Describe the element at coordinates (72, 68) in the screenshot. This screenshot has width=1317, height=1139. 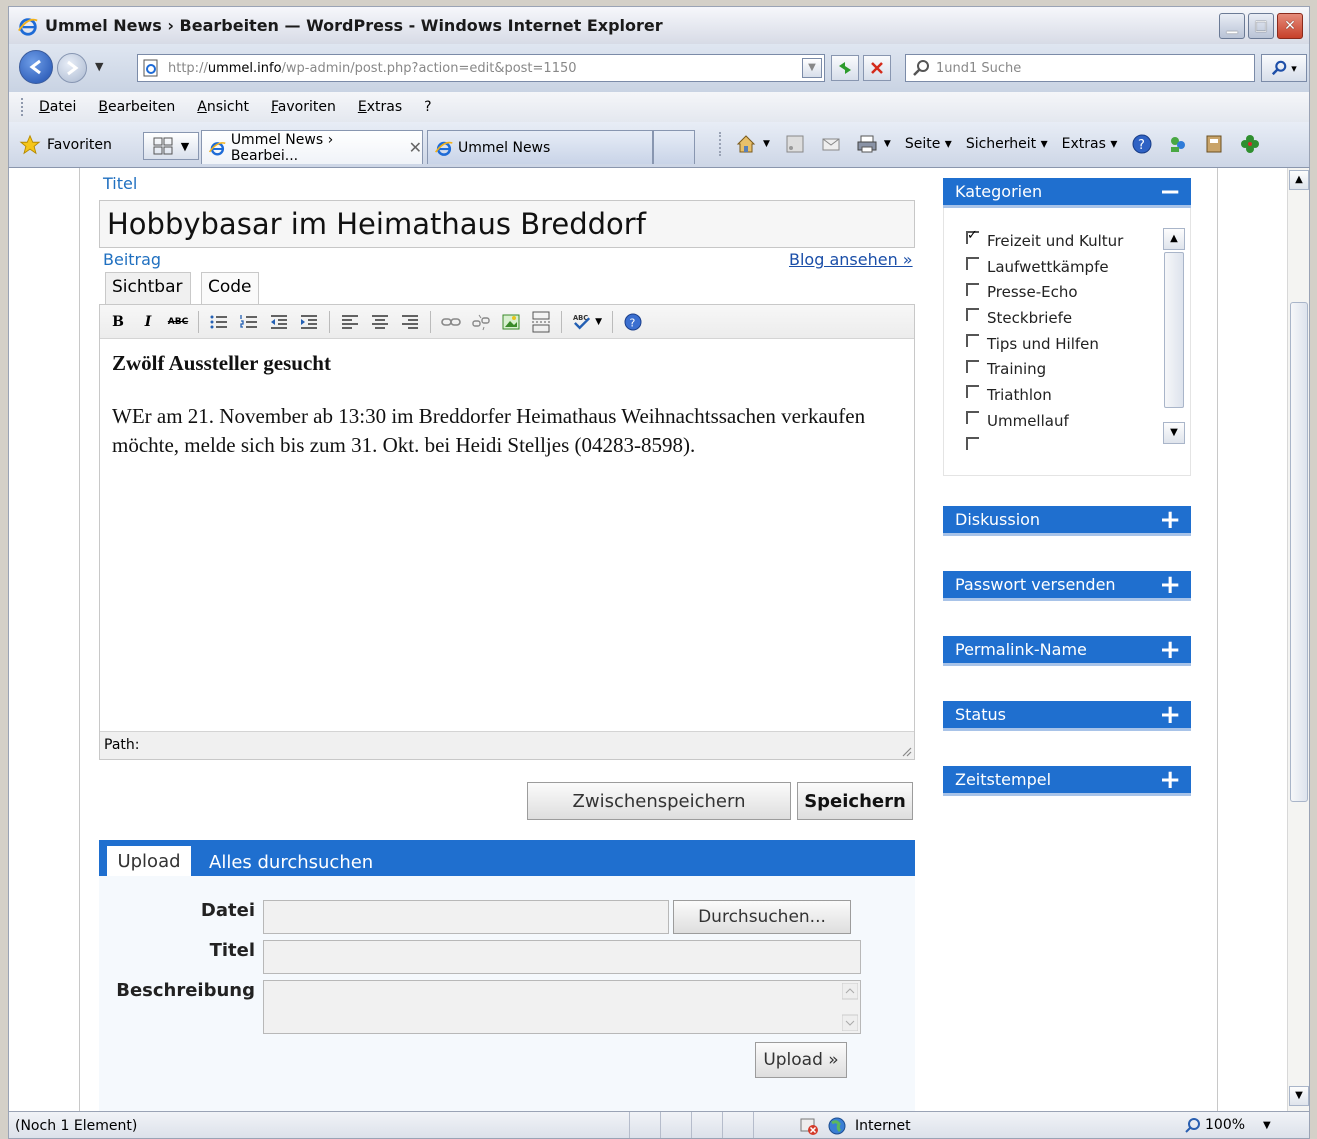
I see `forward-button` at that location.